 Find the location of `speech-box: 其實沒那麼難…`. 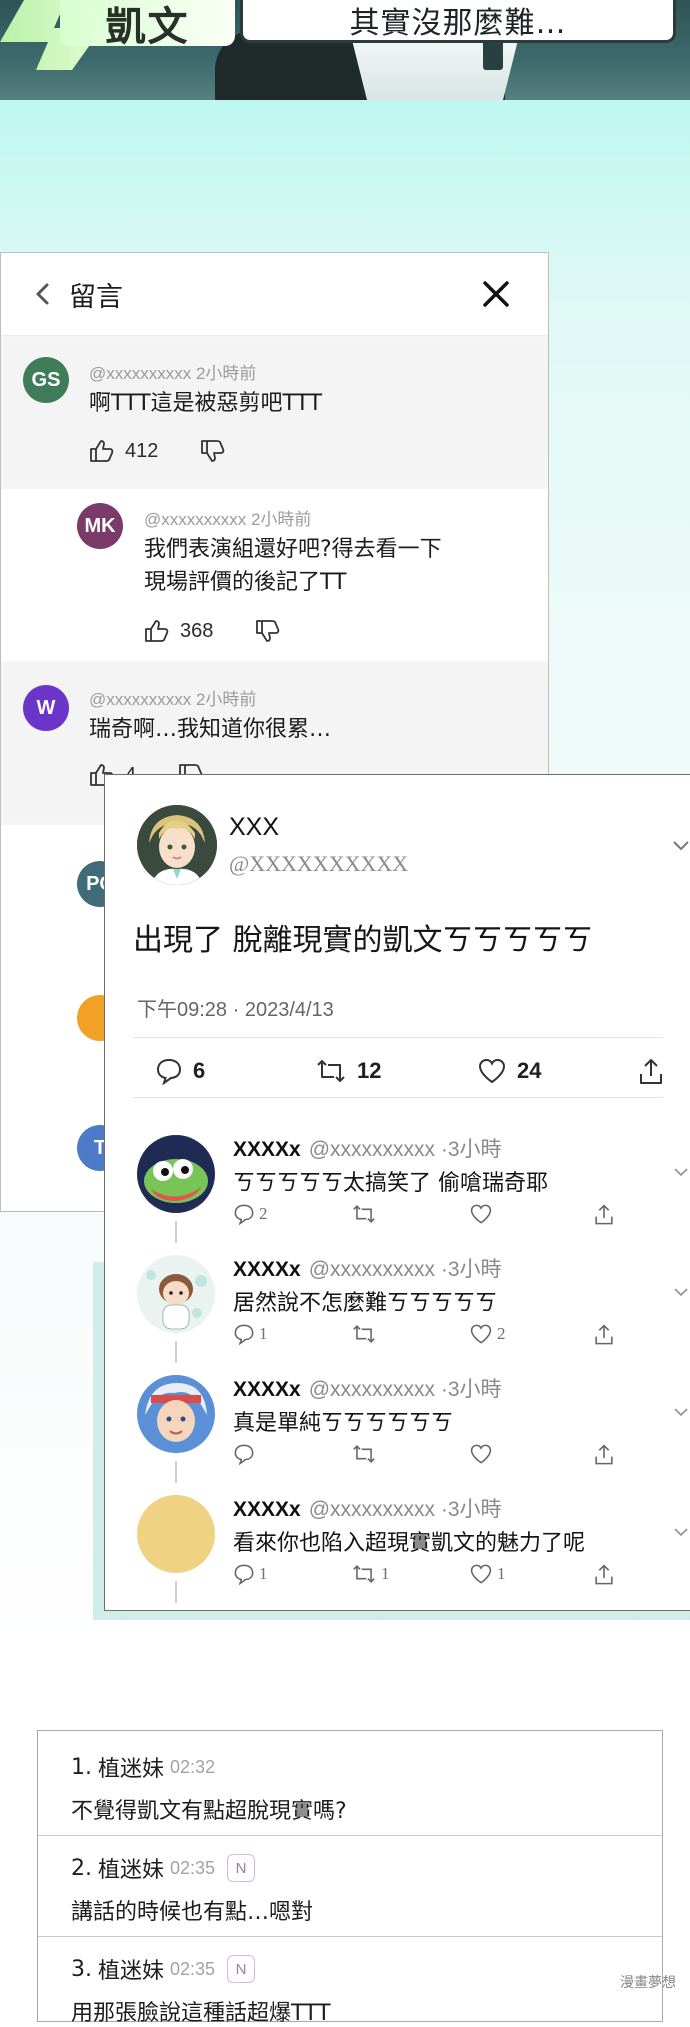

speech-box: 其實沒那麼難… is located at coordinates (458, 21).